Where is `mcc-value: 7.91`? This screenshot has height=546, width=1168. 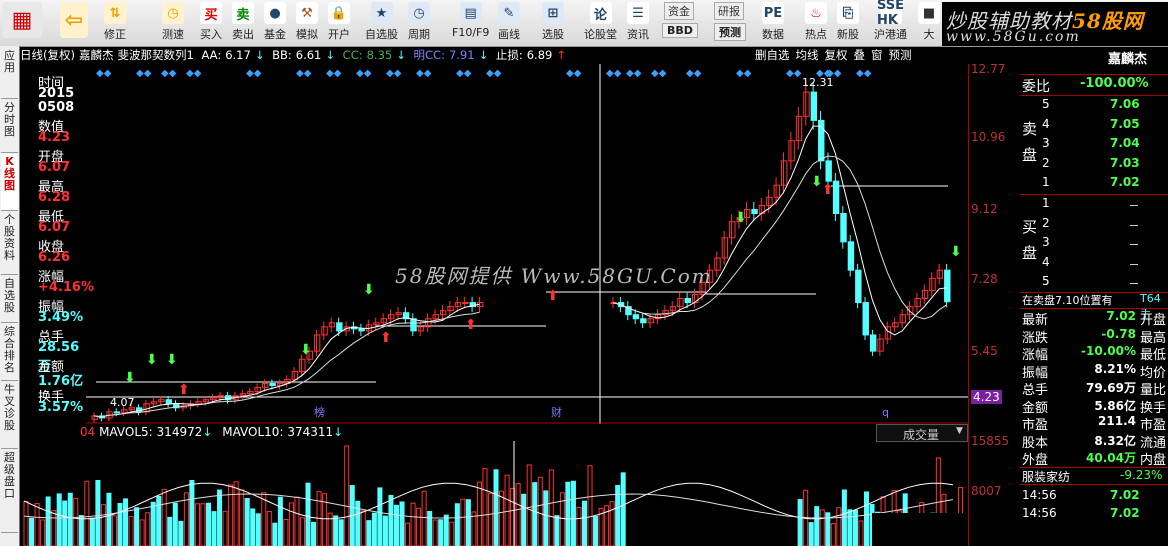 mcc-value: 7.91 is located at coordinates (461, 55).